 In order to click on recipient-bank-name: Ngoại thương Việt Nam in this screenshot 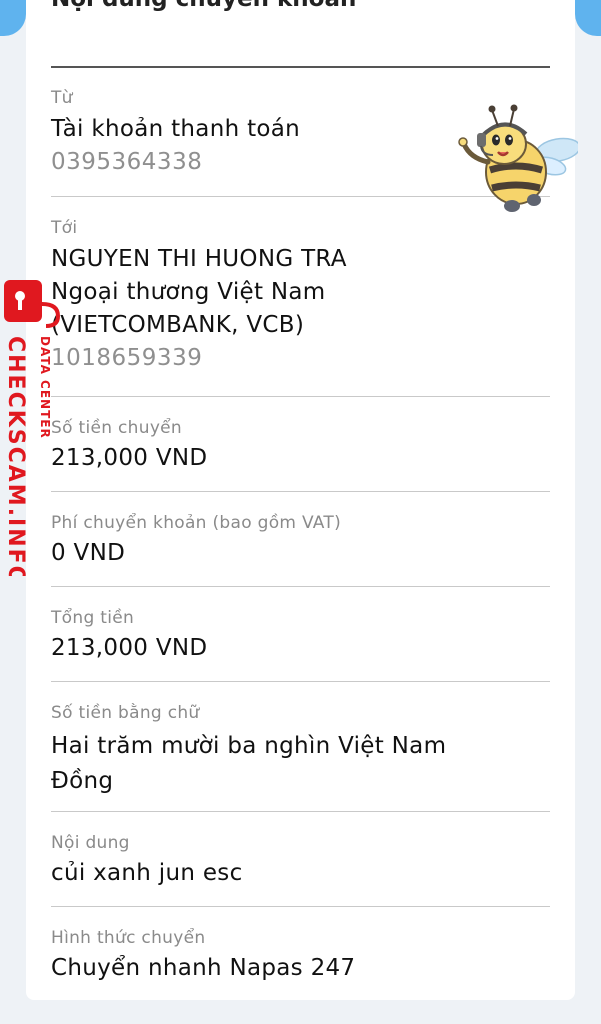, I will do `click(188, 292)`.